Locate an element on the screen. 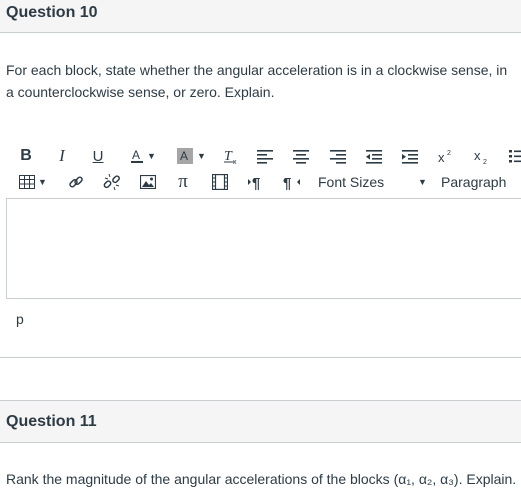 This screenshot has height=493, width=521. underline-button: U is located at coordinates (98, 156).